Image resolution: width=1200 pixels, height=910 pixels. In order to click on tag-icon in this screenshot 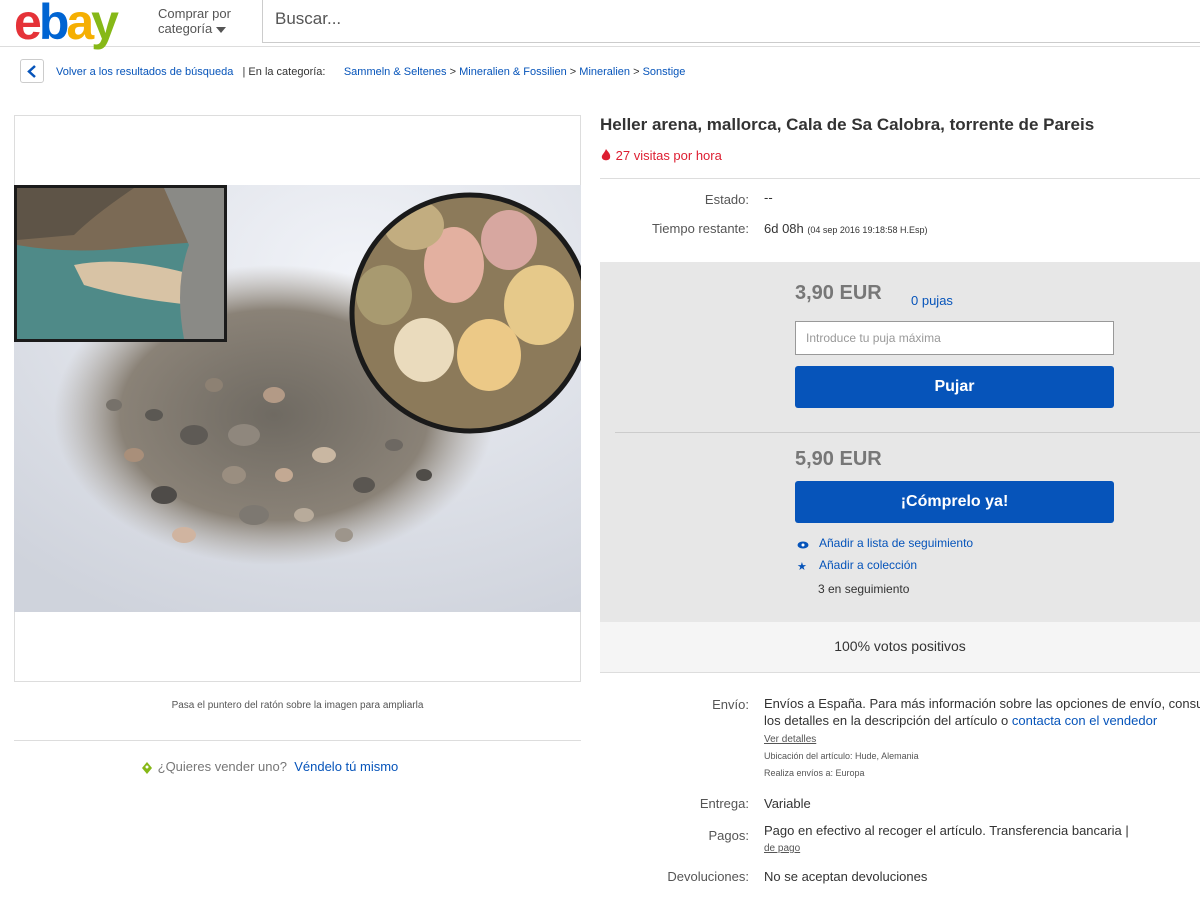, I will do `click(147, 767)`.